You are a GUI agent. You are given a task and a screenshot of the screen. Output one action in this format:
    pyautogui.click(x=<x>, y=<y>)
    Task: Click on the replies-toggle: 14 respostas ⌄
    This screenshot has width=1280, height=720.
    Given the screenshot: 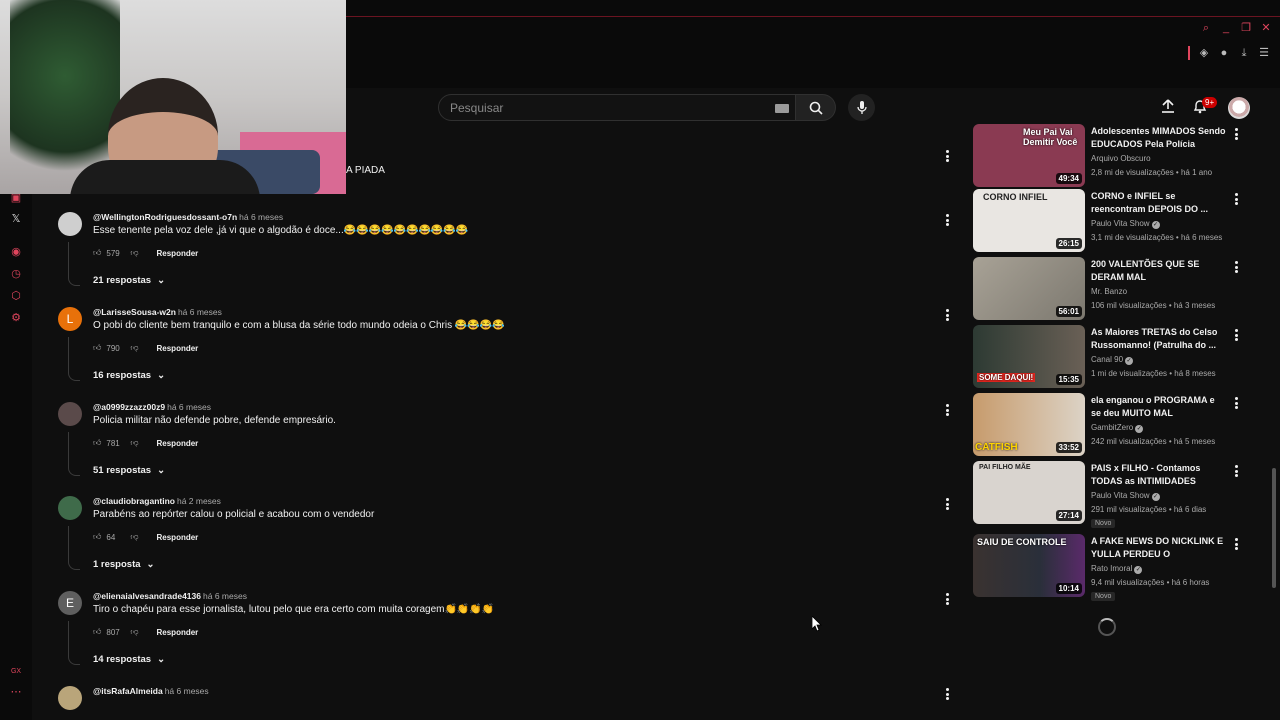 What is the action you would take?
    pyautogui.click(x=129, y=659)
    